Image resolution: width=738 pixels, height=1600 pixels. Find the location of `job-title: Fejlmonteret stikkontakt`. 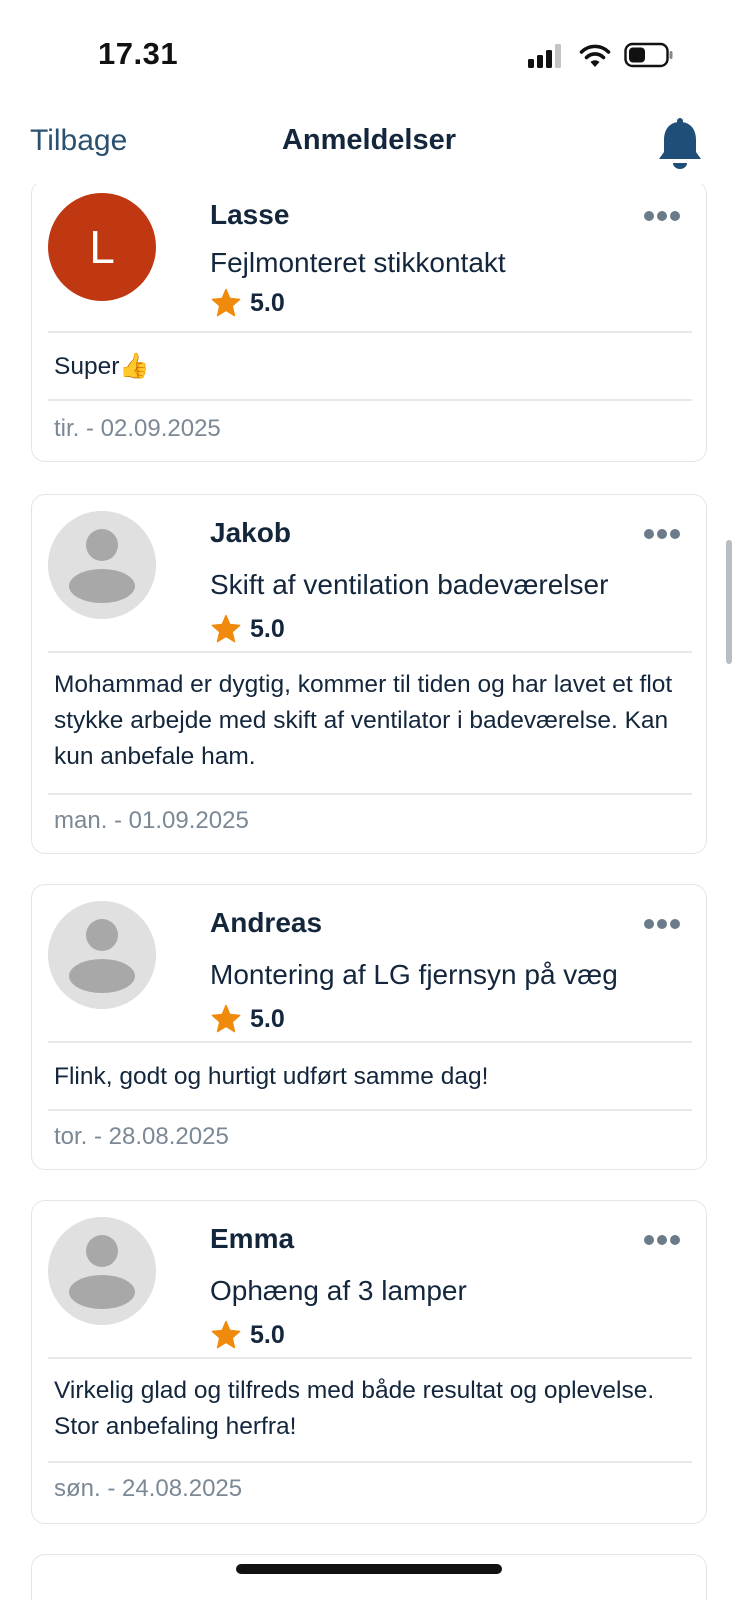

job-title: Fejlmonteret stikkontakt is located at coordinates (358, 262).